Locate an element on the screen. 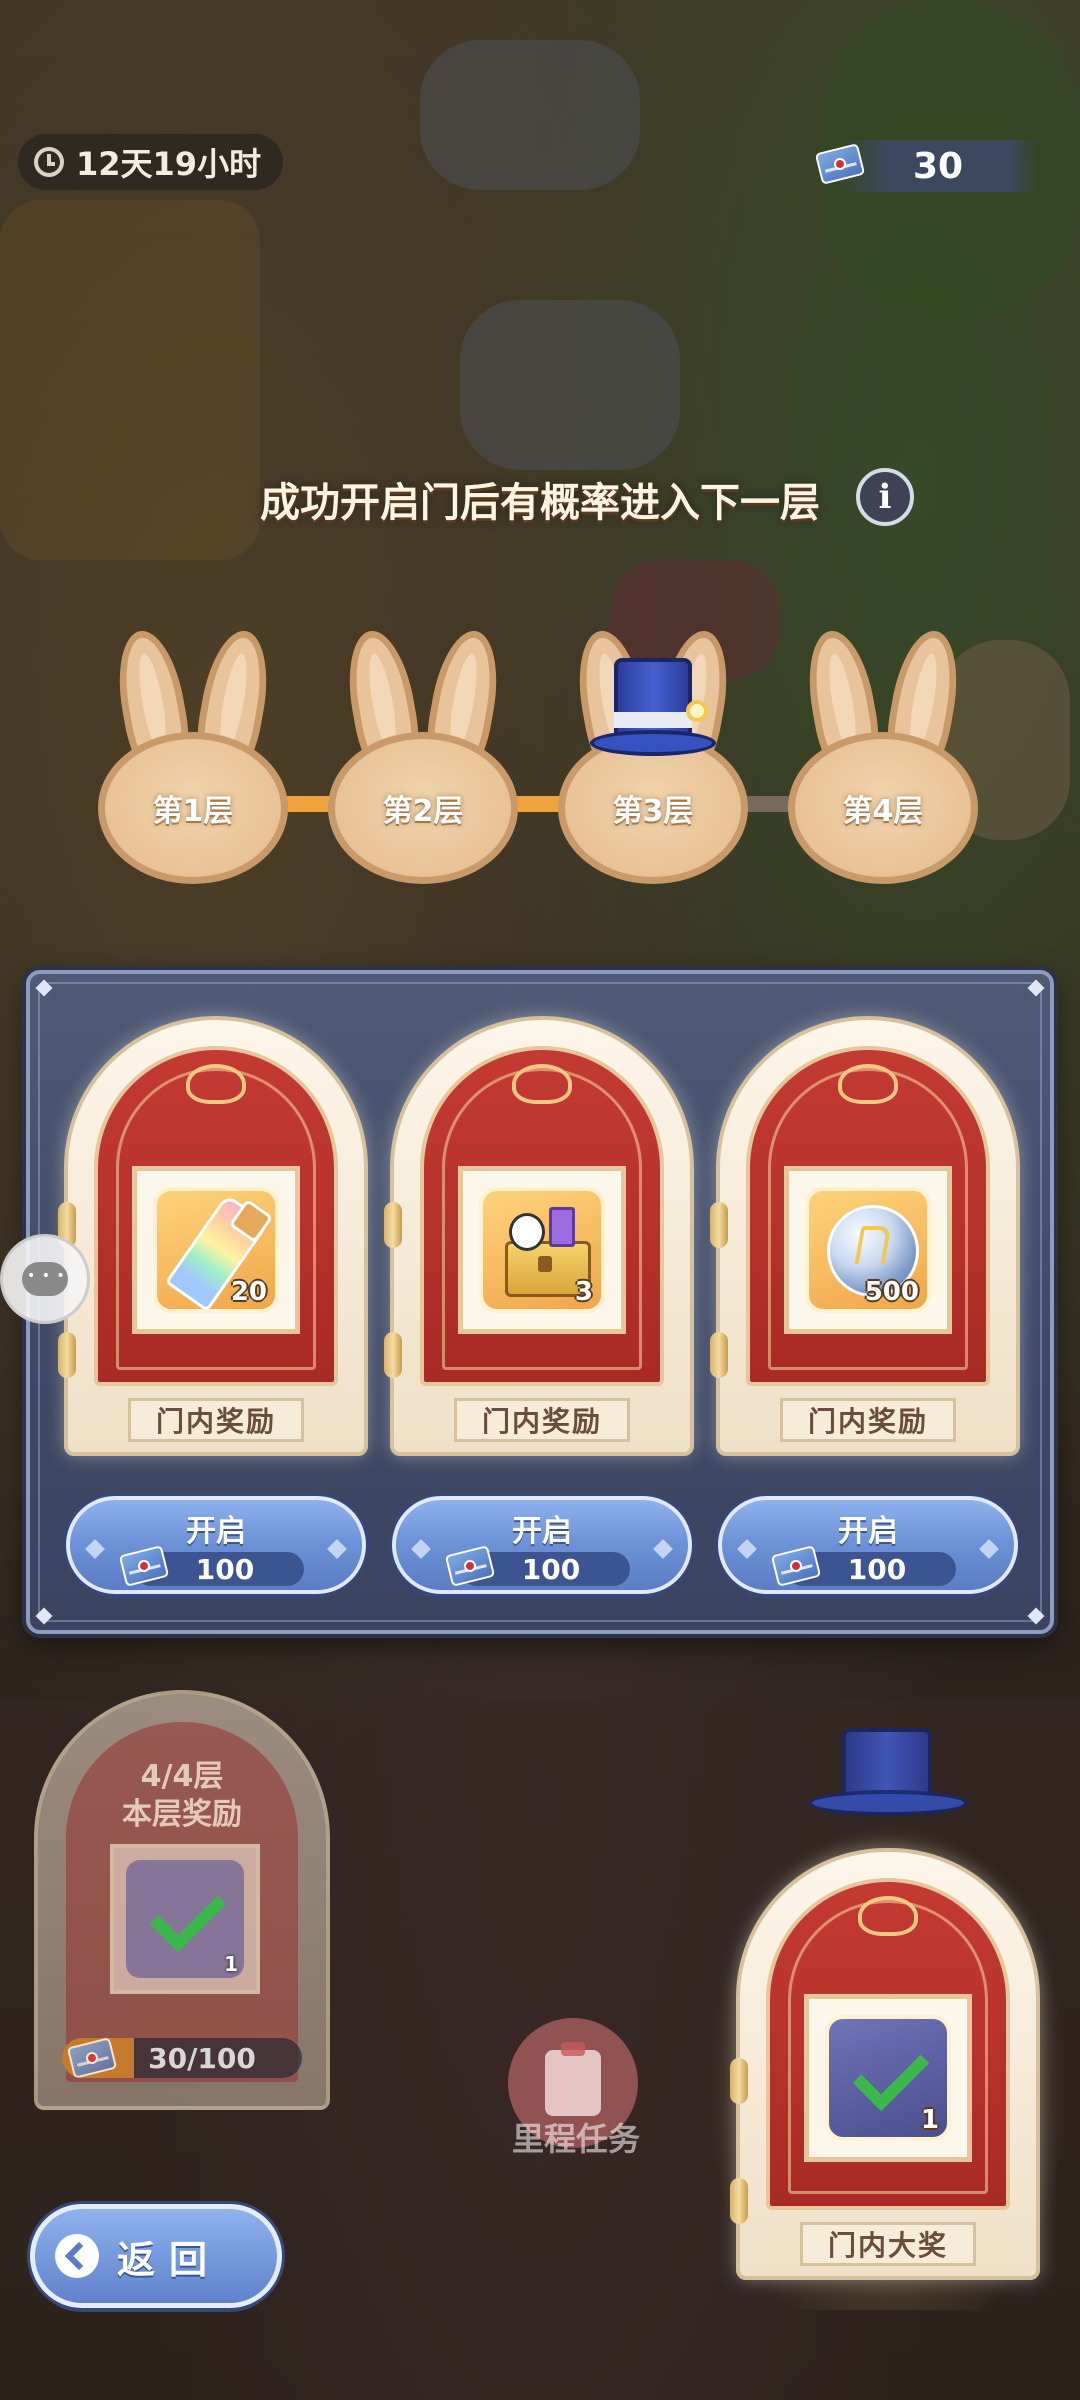 This screenshot has height=2400, width=1080. floor-progress-bar: 30/100 is located at coordinates (182, 2058).